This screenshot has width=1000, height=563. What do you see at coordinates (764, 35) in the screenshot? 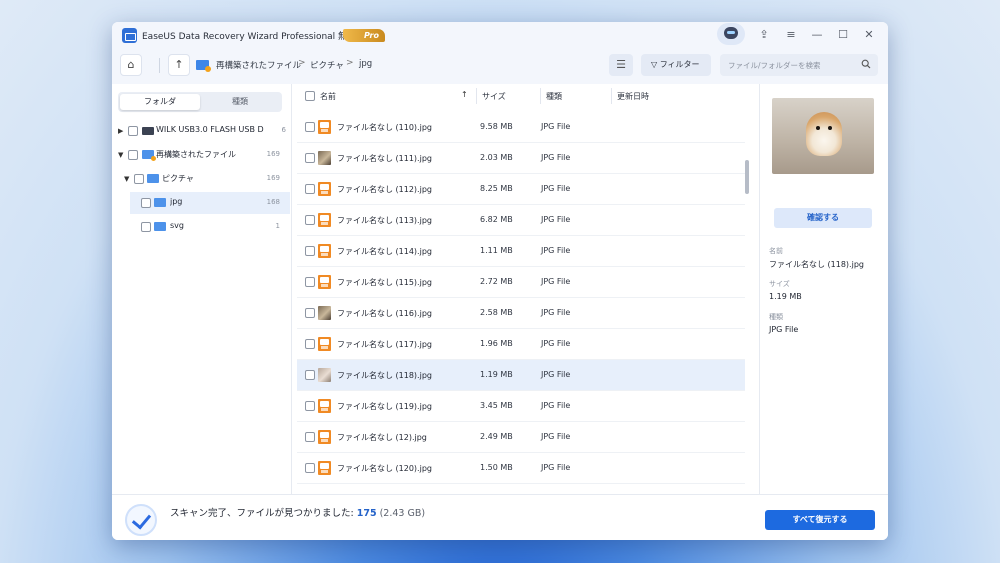
I see `upload-icon: ⇪` at bounding box center [764, 35].